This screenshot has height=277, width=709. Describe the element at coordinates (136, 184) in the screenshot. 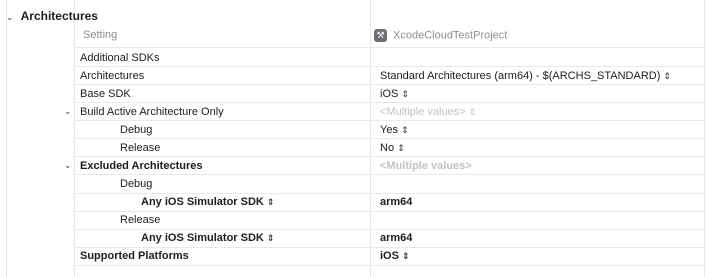

I see `row-excluded-debug-label: Debug` at that location.